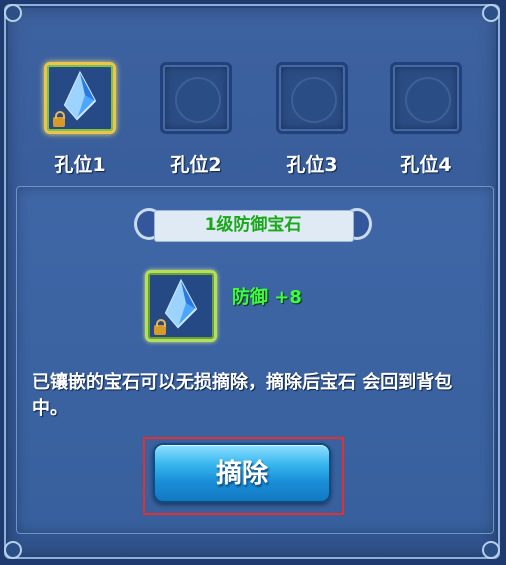 This screenshot has height=565, width=506. I want to click on gem-stat: 防御 +8, so click(267, 297).